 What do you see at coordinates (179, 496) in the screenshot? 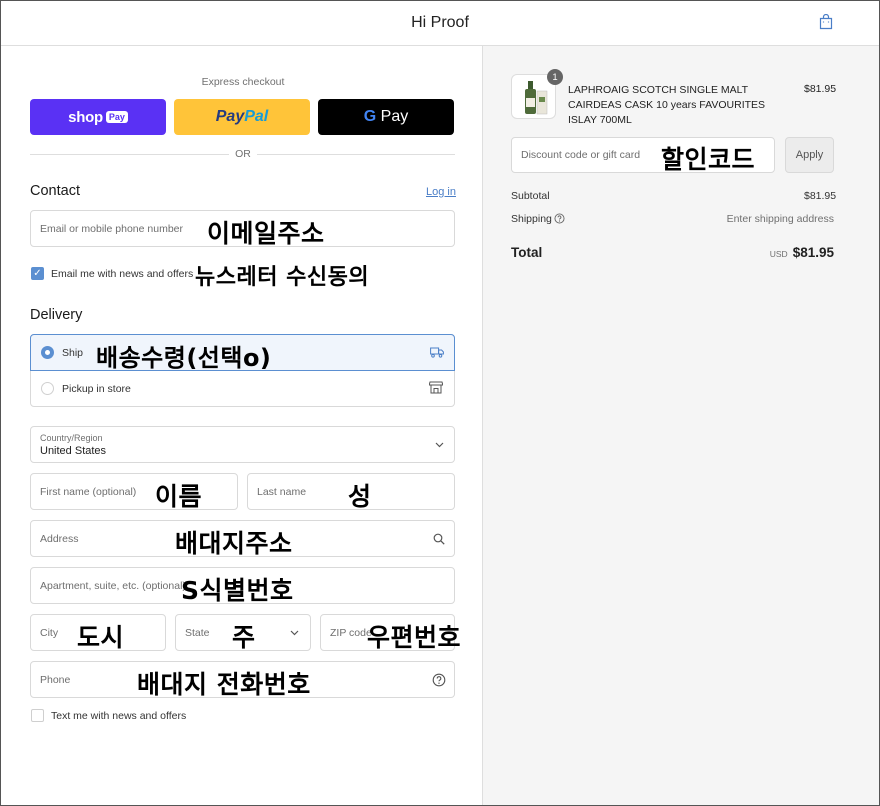
I see `first-name-annotation: 이름` at bounding box center [179, 496].